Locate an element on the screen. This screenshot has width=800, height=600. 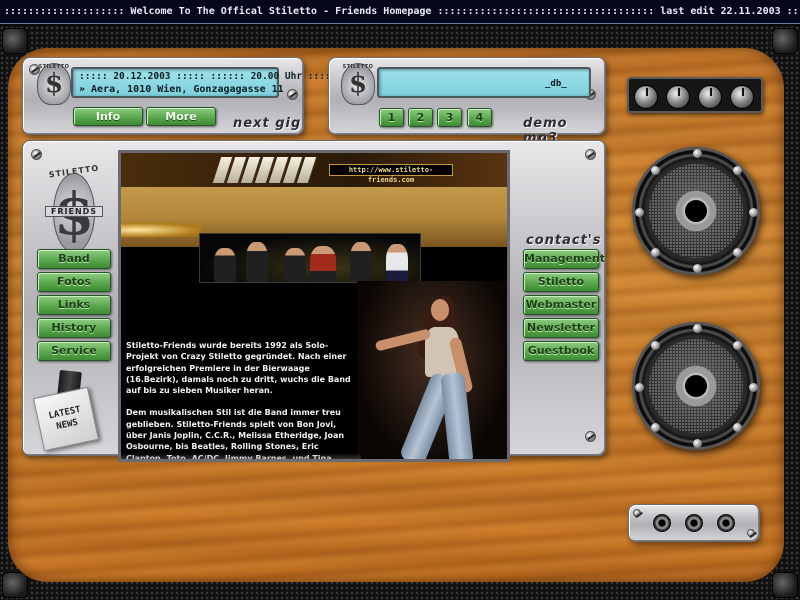
track-1-button: 1 is located at coordinates (391, 117).